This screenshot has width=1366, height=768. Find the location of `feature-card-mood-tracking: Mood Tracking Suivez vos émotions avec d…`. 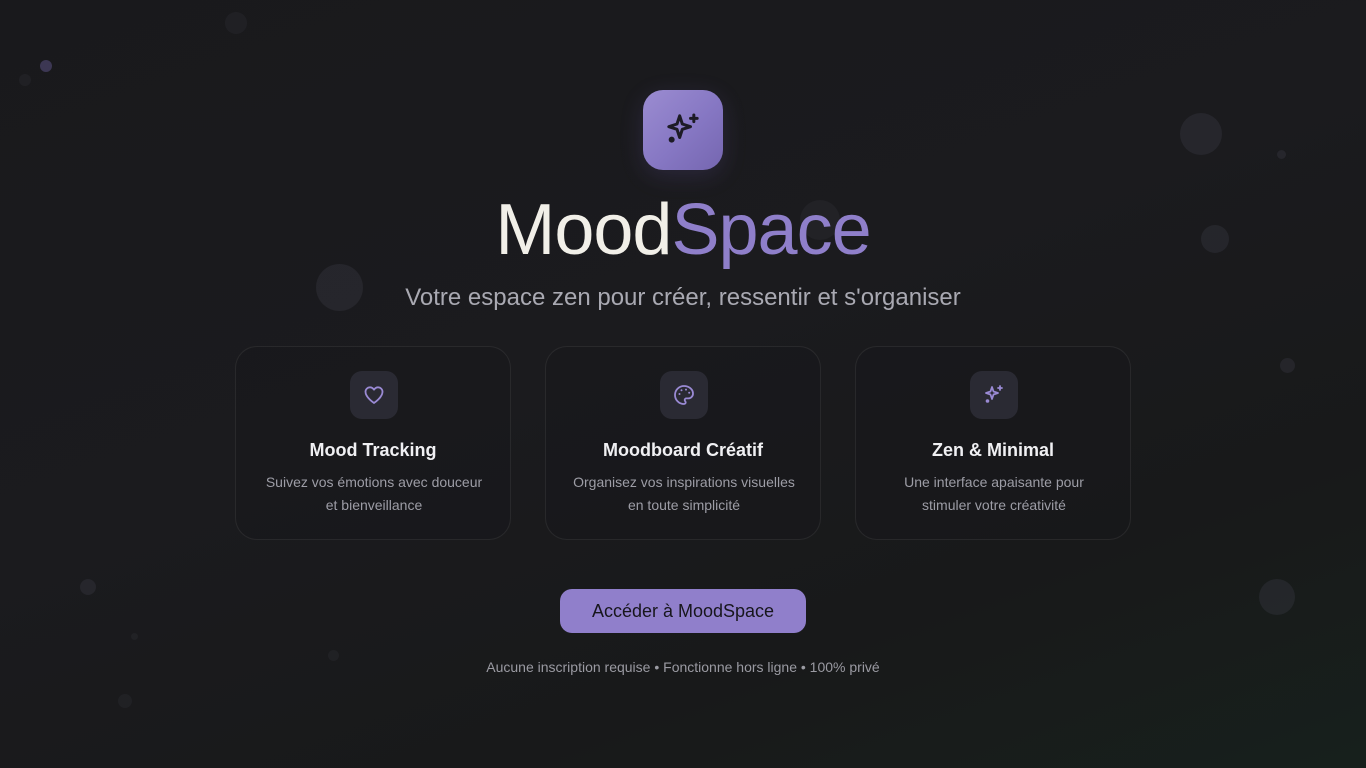

feature-card-mood-tracking: Mood Tracking Suivez vos émotions avec d… is located at coordinates (373, 443).